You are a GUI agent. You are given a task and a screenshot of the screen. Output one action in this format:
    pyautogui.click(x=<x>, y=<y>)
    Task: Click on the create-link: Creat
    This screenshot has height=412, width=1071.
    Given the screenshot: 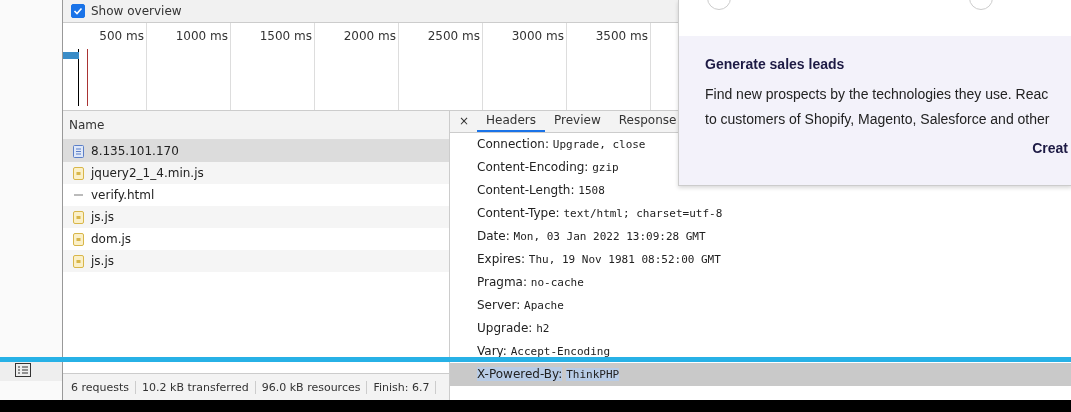 What is the action you would take?
    pyautogui.click(x=888, y=148)
    